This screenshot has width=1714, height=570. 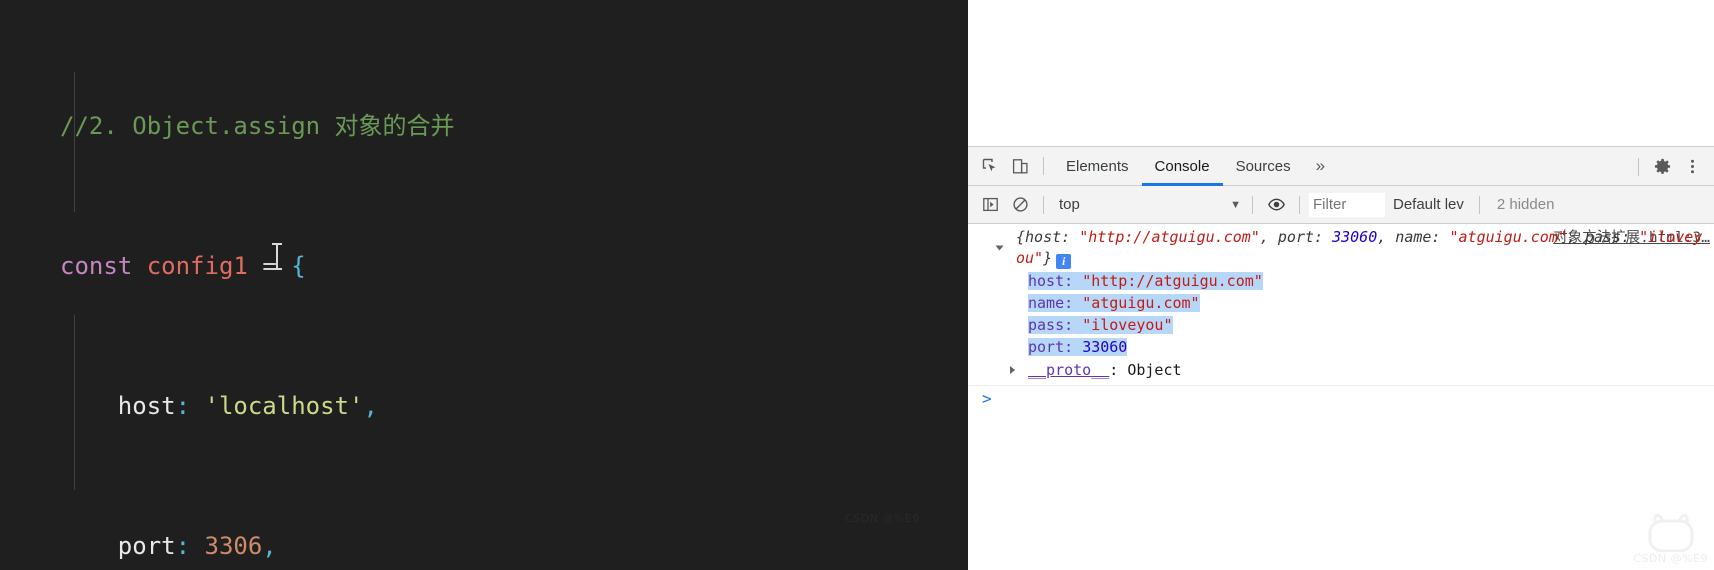 I want to click on csdn-watermark: CSDN @%E9, so click(x=1670, y=537).